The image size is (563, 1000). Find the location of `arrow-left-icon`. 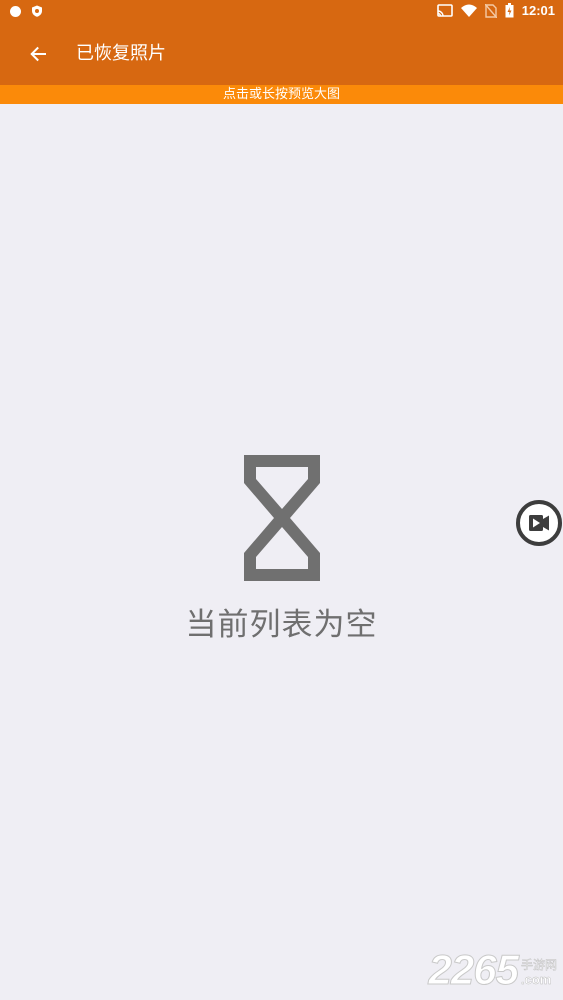

arrow-left-icon is located at coordinates (38, 54).